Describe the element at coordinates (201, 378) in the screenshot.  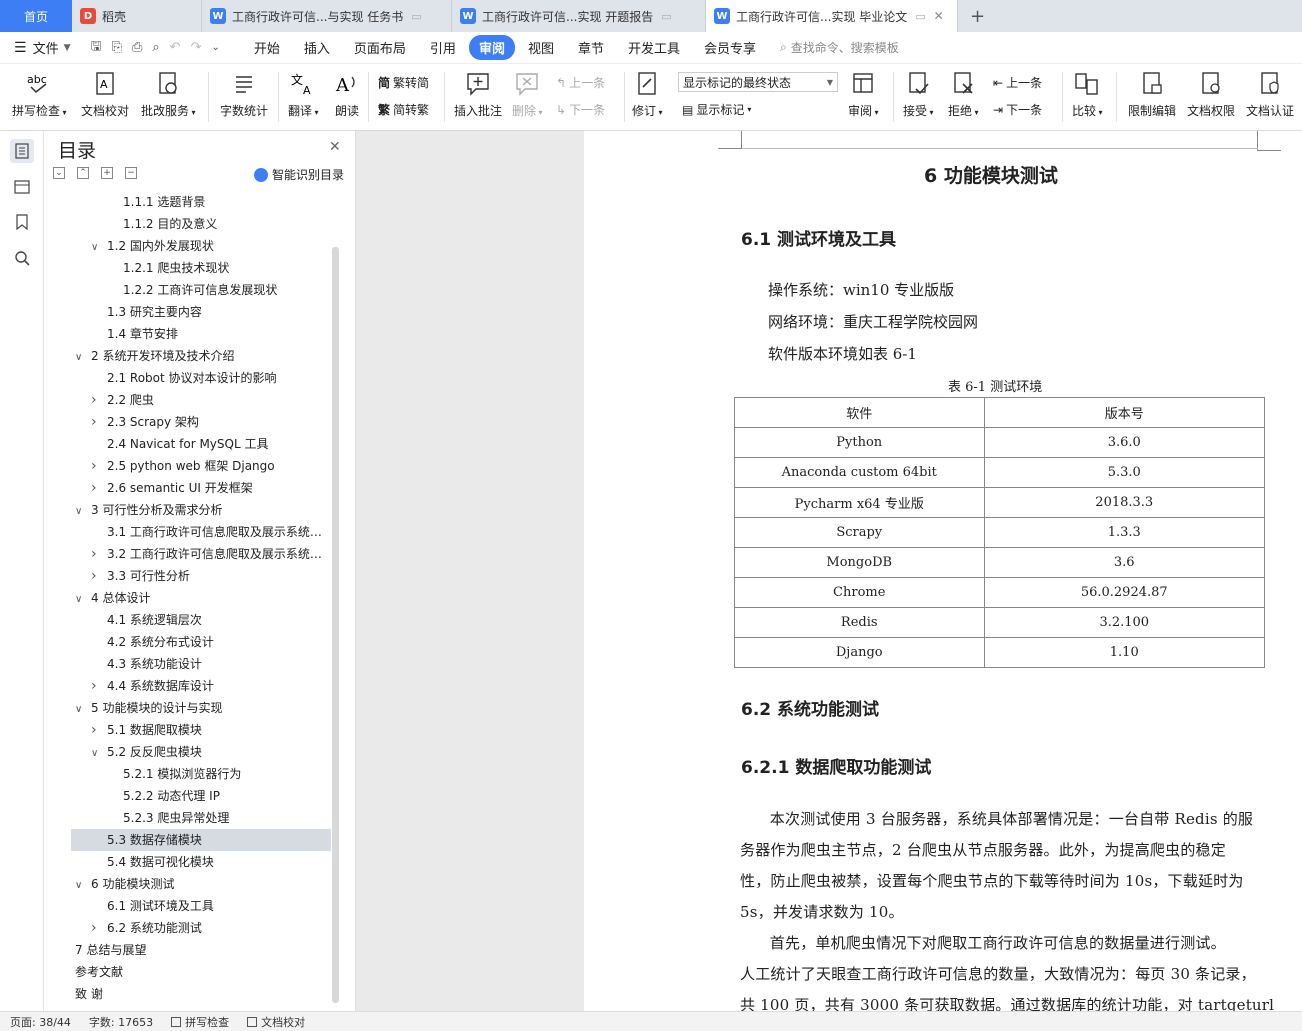
I see `toc-item: 2.1 Robot 协议对本设计的影响` at that location.